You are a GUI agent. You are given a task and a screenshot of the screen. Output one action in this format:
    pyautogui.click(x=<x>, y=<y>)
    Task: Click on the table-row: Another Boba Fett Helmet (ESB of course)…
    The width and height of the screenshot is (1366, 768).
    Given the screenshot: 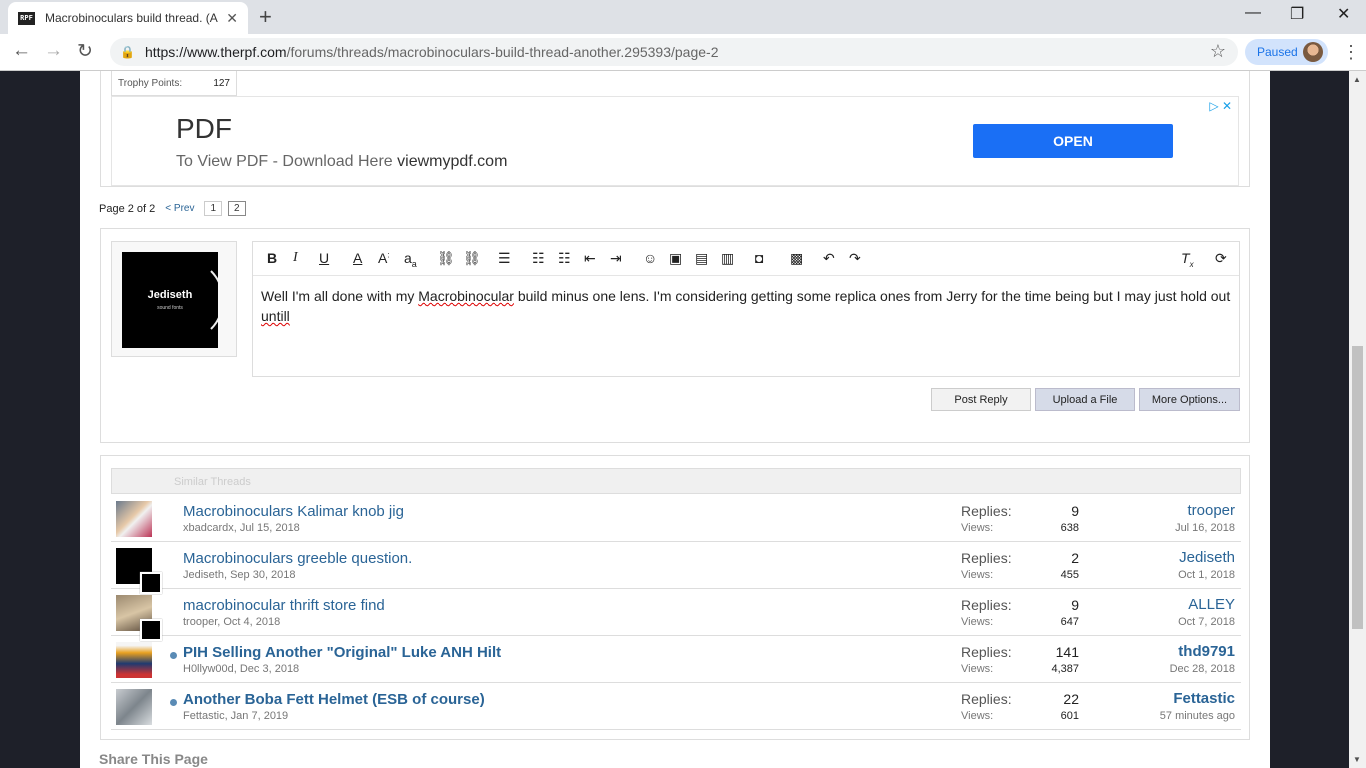 What is the action you would take?
    pyautogui.click(x=676, y=706)
    